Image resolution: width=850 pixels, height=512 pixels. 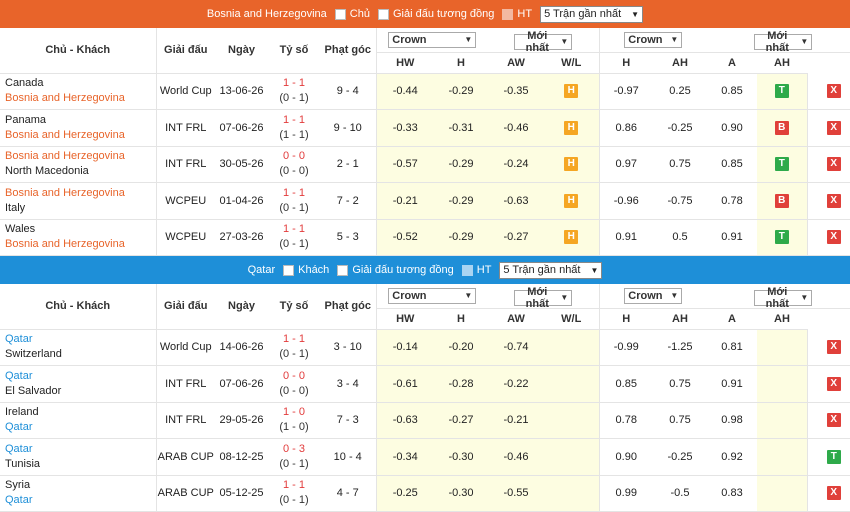 What do you see at coordinates (542, 270) in the screenshot?
I see `select-value: 5 Trận gần nhất` at bounding box center [542, 270].